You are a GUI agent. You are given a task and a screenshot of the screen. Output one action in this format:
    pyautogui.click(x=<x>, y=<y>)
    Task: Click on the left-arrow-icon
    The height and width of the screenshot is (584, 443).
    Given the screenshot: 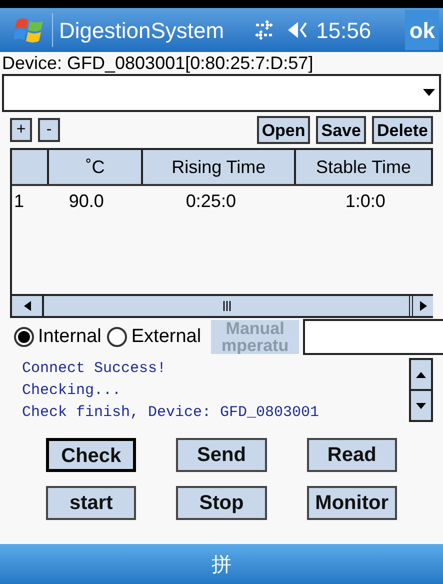 What is the action you would take?
    pyautogui.click(x=27, y=306)
    